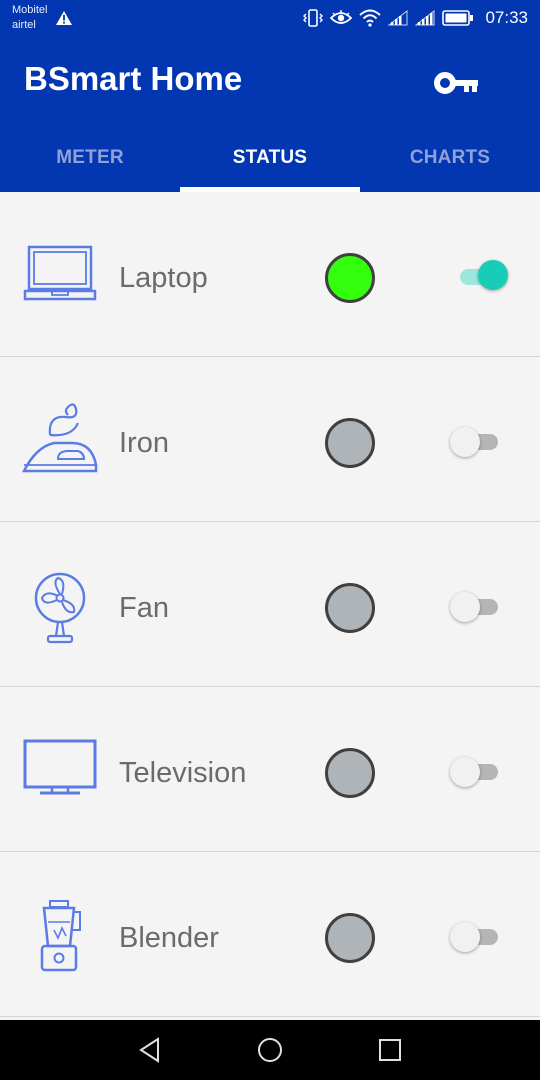 This screenshot has height=1080, width=540. What do you see at coordinates (506, 17) in the screenshot?
I see `clock: 07:33` at bounding box center [506, 17].